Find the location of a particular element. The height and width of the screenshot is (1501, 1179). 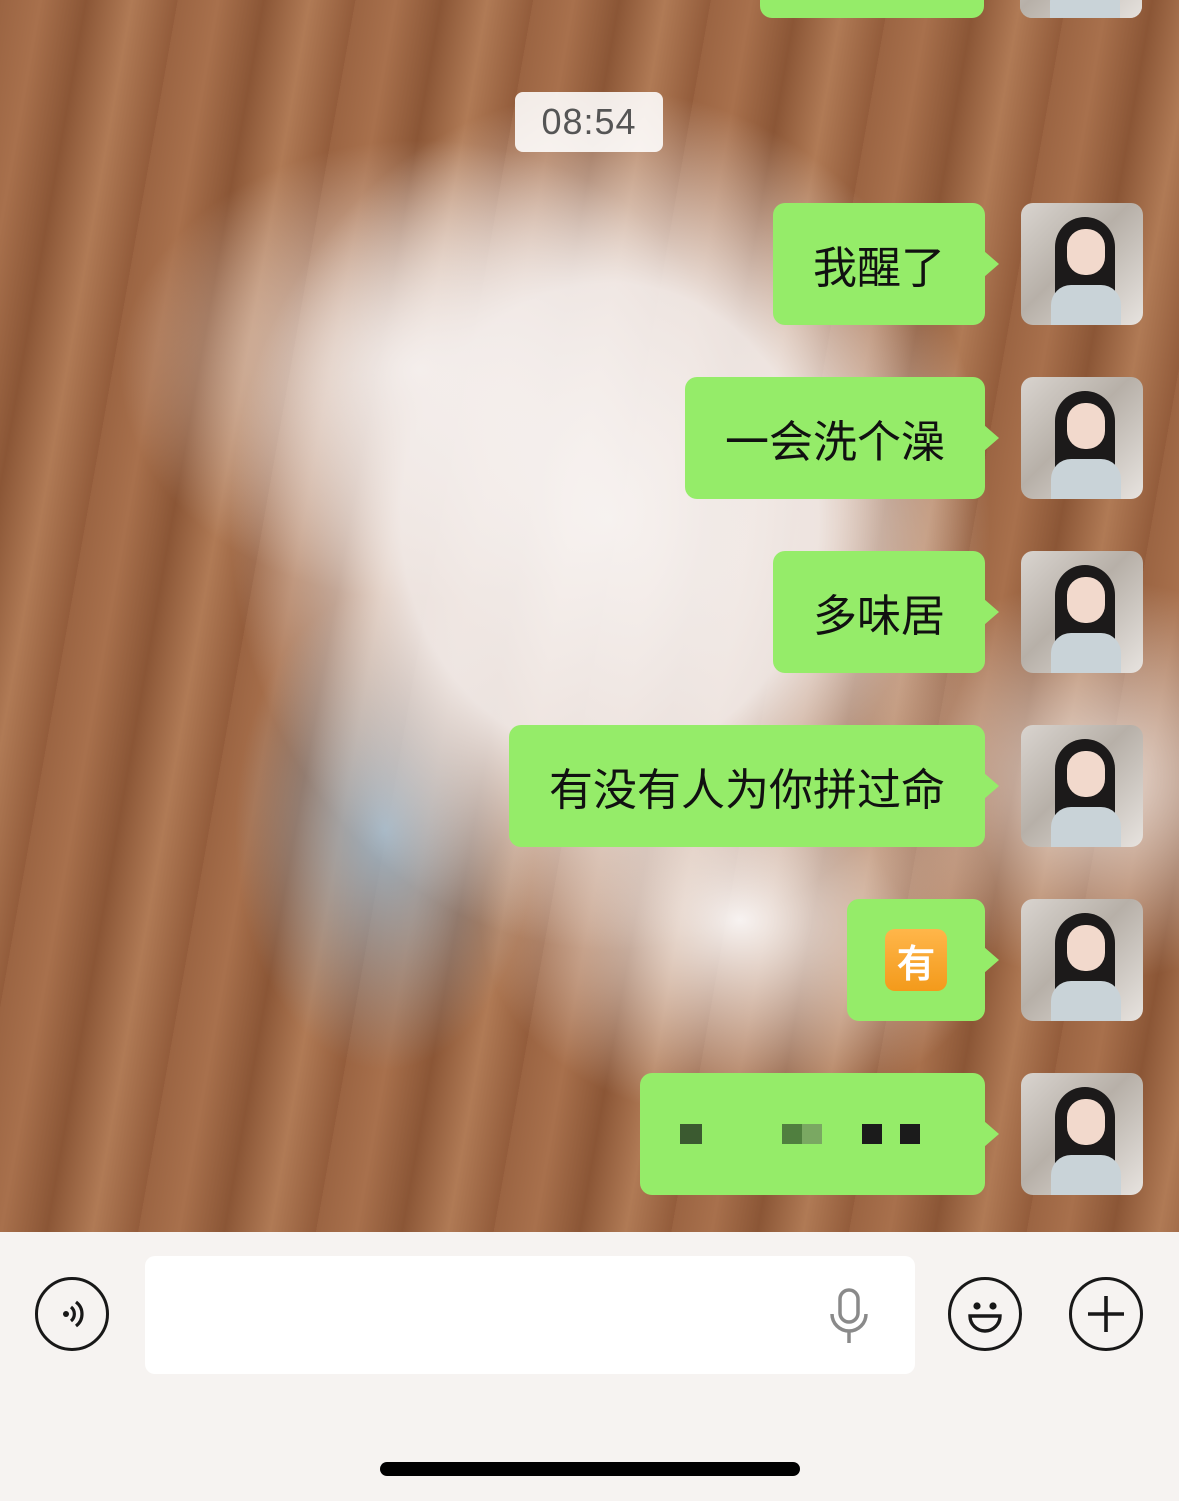

message-row: 有 is located at coordinates (995, 960).